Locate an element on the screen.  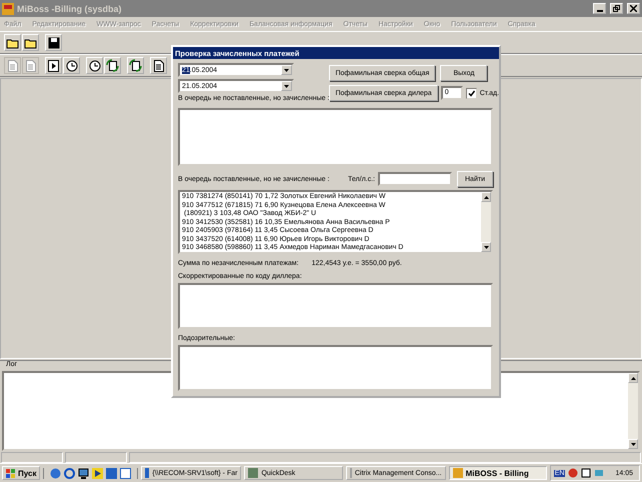
phone-field is located at coordinates (415, 179).